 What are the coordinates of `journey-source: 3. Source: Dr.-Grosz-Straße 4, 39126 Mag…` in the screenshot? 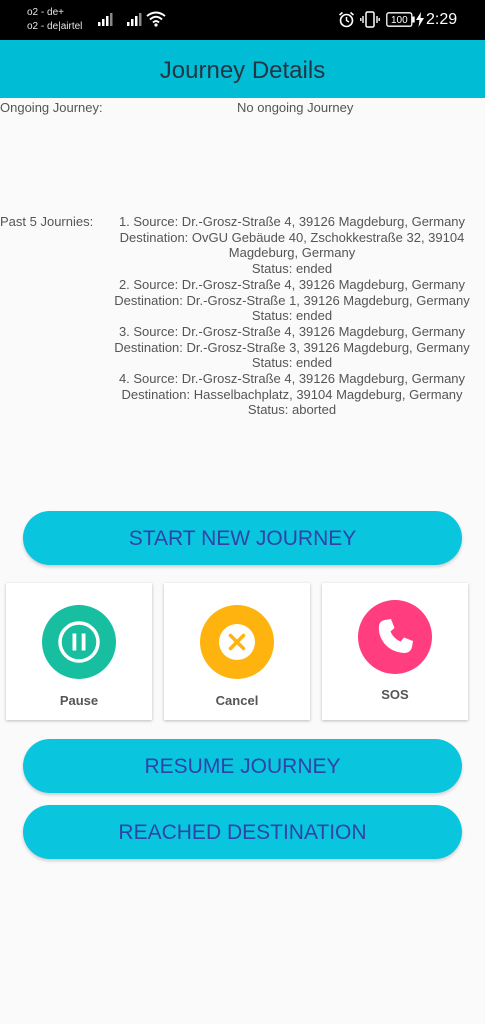 It's located at (292, 331).